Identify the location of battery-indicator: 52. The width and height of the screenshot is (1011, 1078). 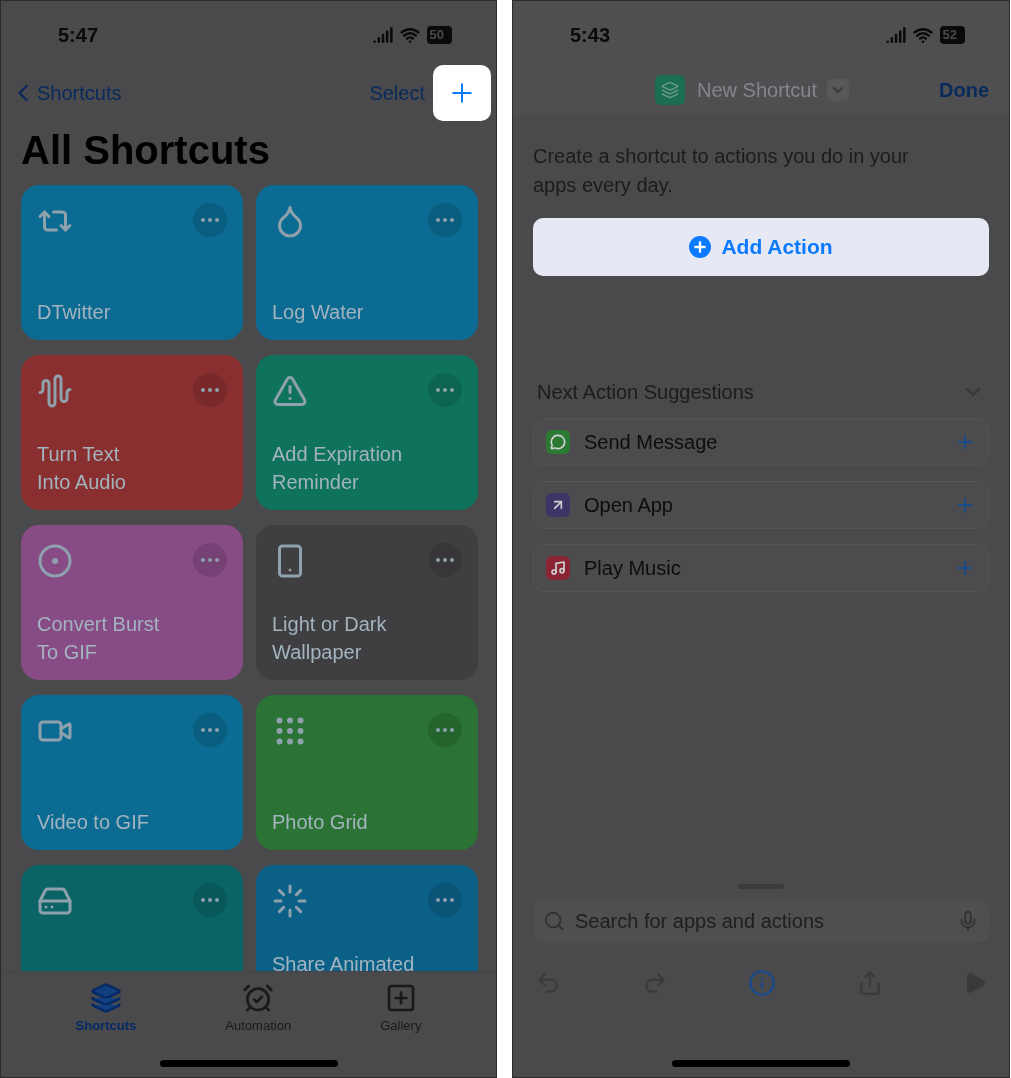
(952, 35).